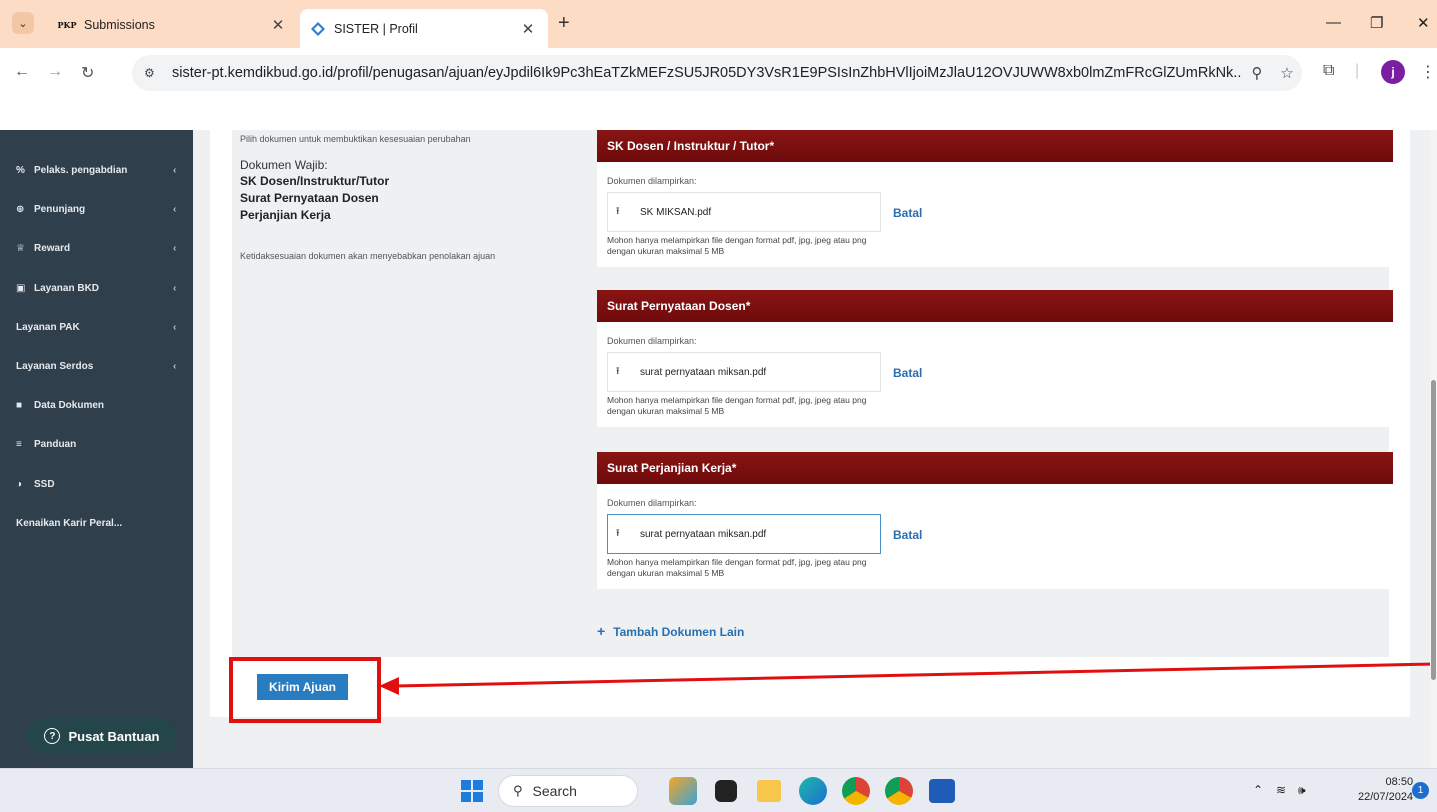 The height and width of the screenshot is (812, 1437). What do you see at coordinates (1393, 72) in the screenshot?
I see `profile-avatar: j` at bounding box center [1393, 72].